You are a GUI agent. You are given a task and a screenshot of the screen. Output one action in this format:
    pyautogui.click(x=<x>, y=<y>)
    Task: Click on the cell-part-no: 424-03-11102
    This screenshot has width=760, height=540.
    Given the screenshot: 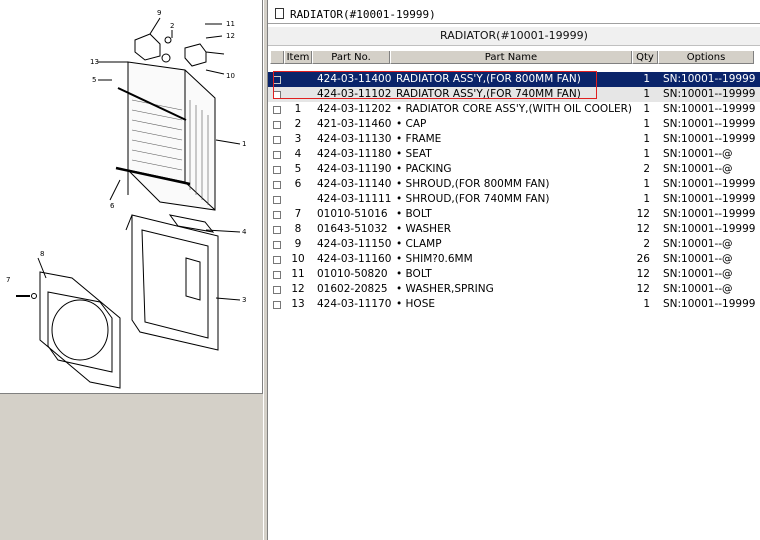 What is the action you would take?
    pyautogui.click(x=354, y=94)
    